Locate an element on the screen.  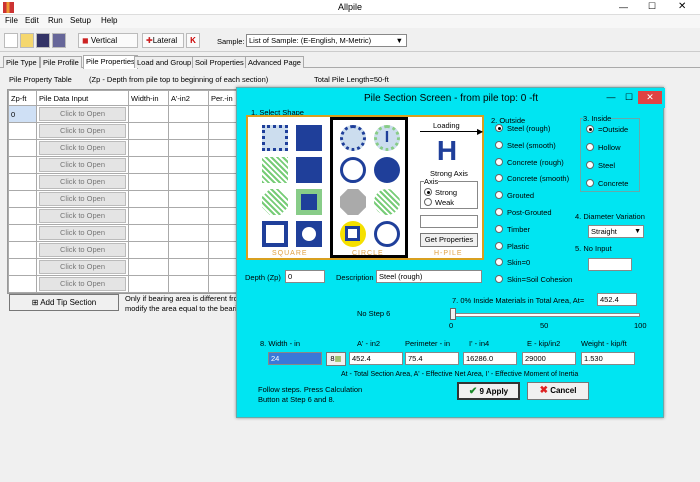
circle-hollow-shape is located at coordinates (353, 170).